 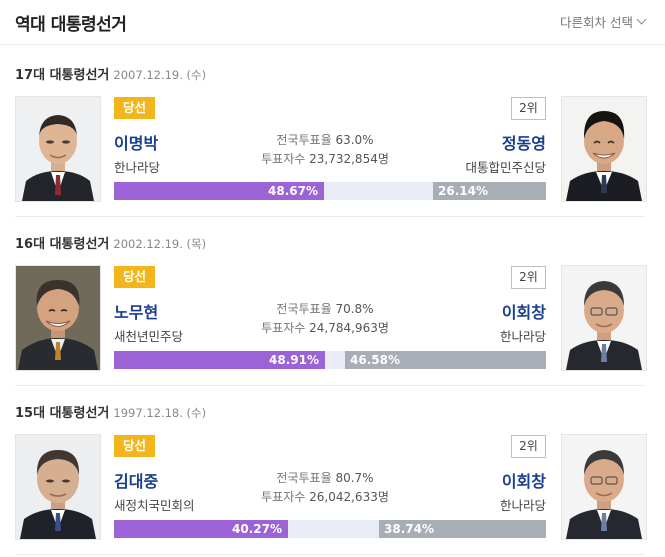 What do you see at coordinates (445, 360) in the screenshot?
I see `runner-up-share-fill: 46.58%` at bounding box center [445, 360].